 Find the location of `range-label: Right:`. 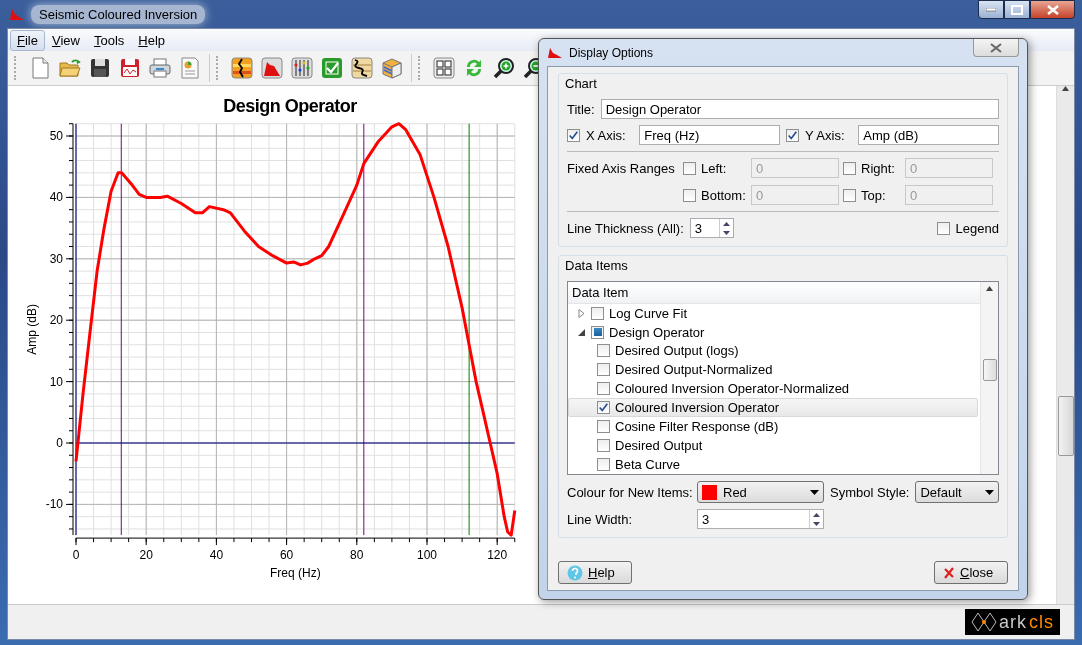

range-label: Right: is located at coordinates (878, 168).